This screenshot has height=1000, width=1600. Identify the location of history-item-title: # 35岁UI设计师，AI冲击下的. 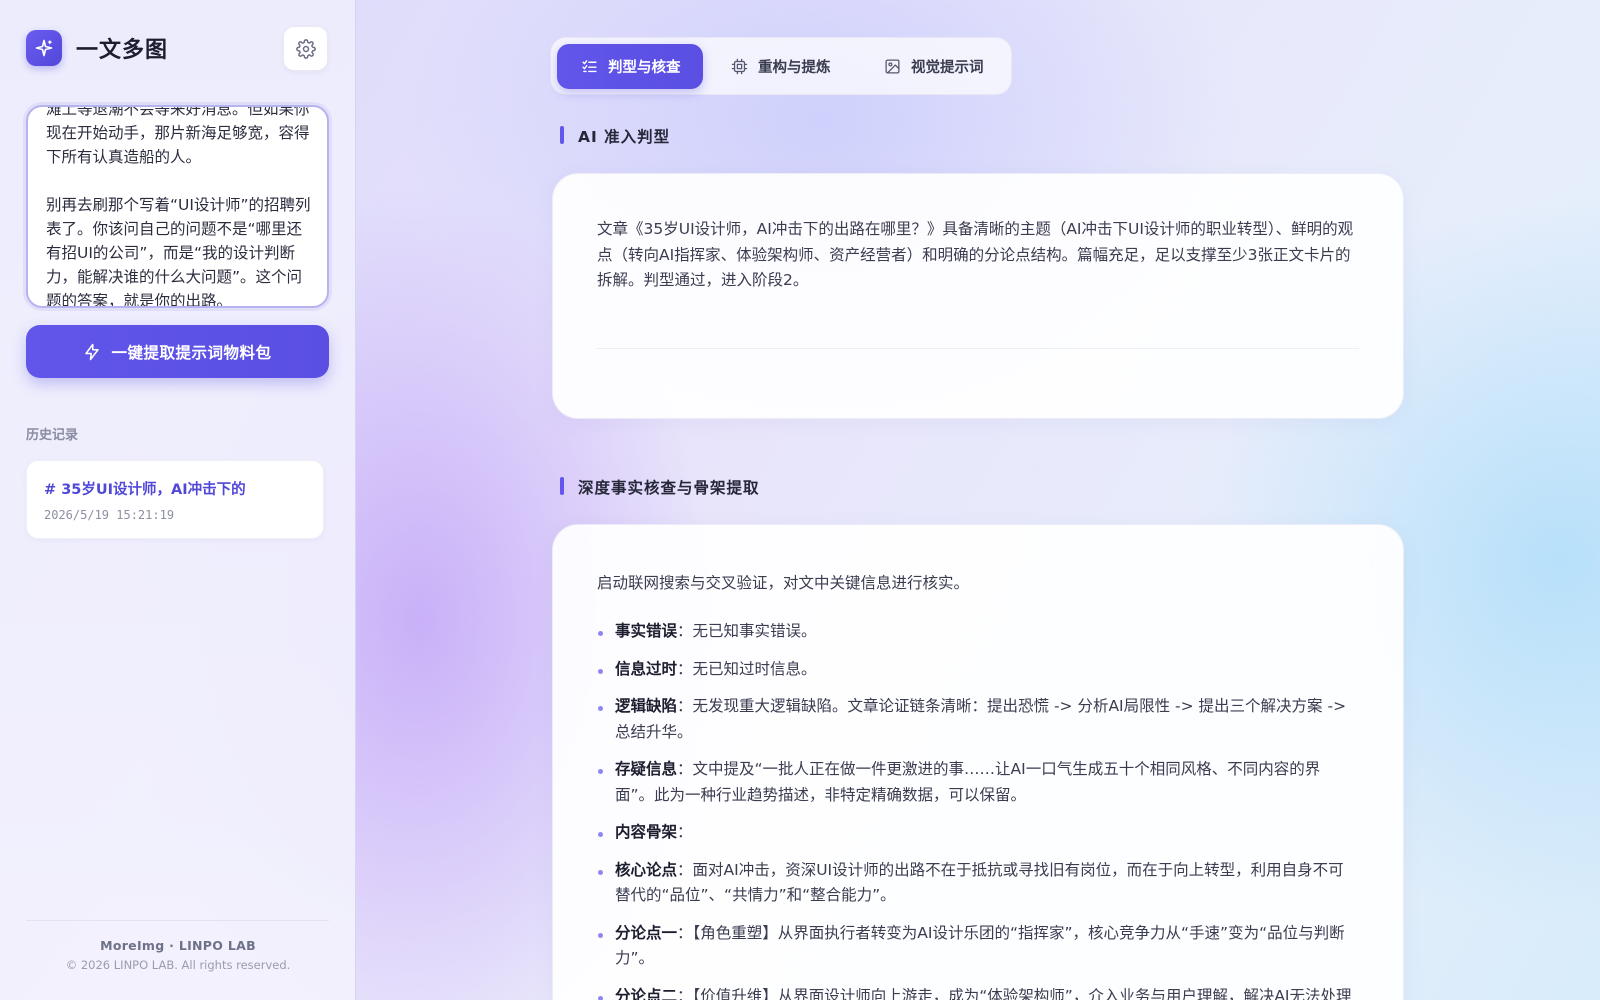
(145, 490).